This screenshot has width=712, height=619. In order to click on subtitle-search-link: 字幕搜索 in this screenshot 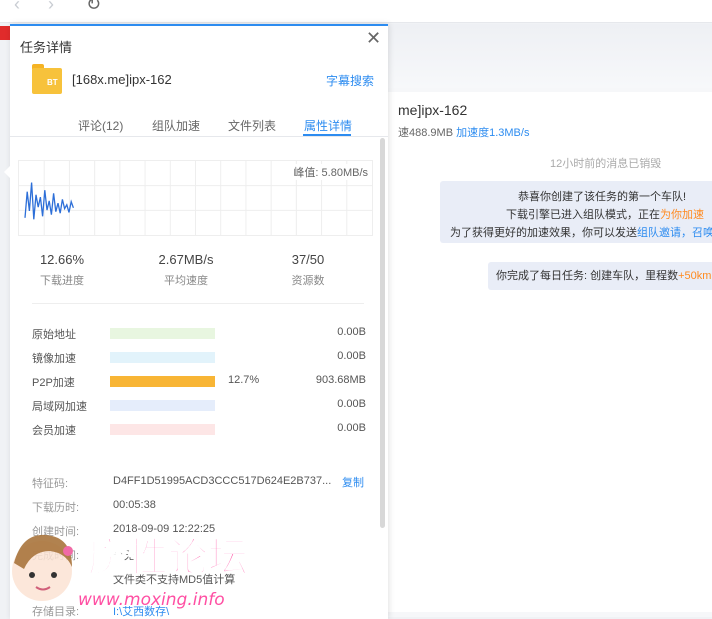, I will do `click(350, 80)`.